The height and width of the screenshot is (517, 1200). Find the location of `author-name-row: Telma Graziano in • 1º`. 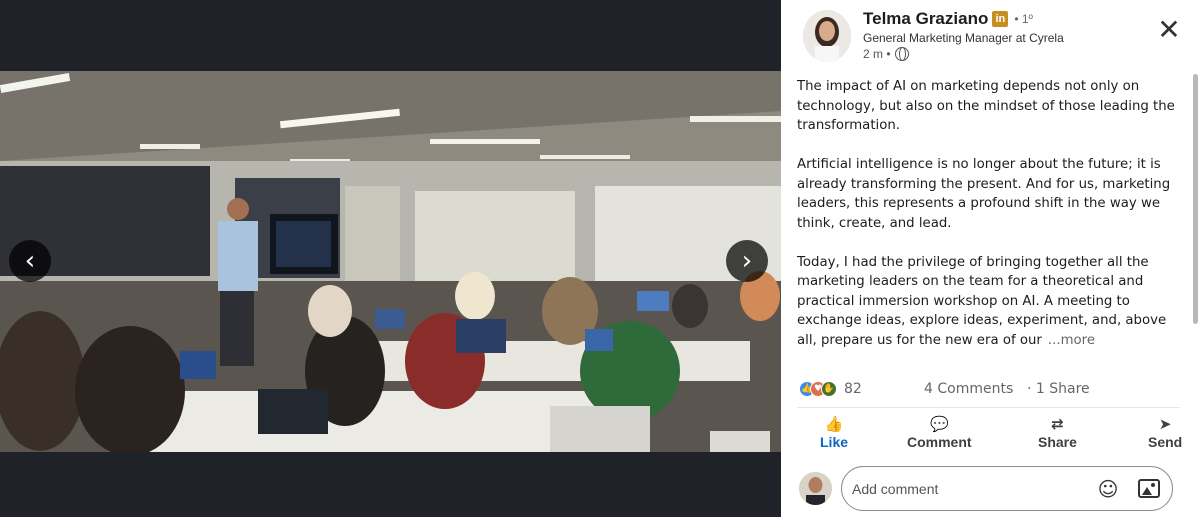

author-name-row: Telma Graziano in • 1º is located at coordinates (948, 19).